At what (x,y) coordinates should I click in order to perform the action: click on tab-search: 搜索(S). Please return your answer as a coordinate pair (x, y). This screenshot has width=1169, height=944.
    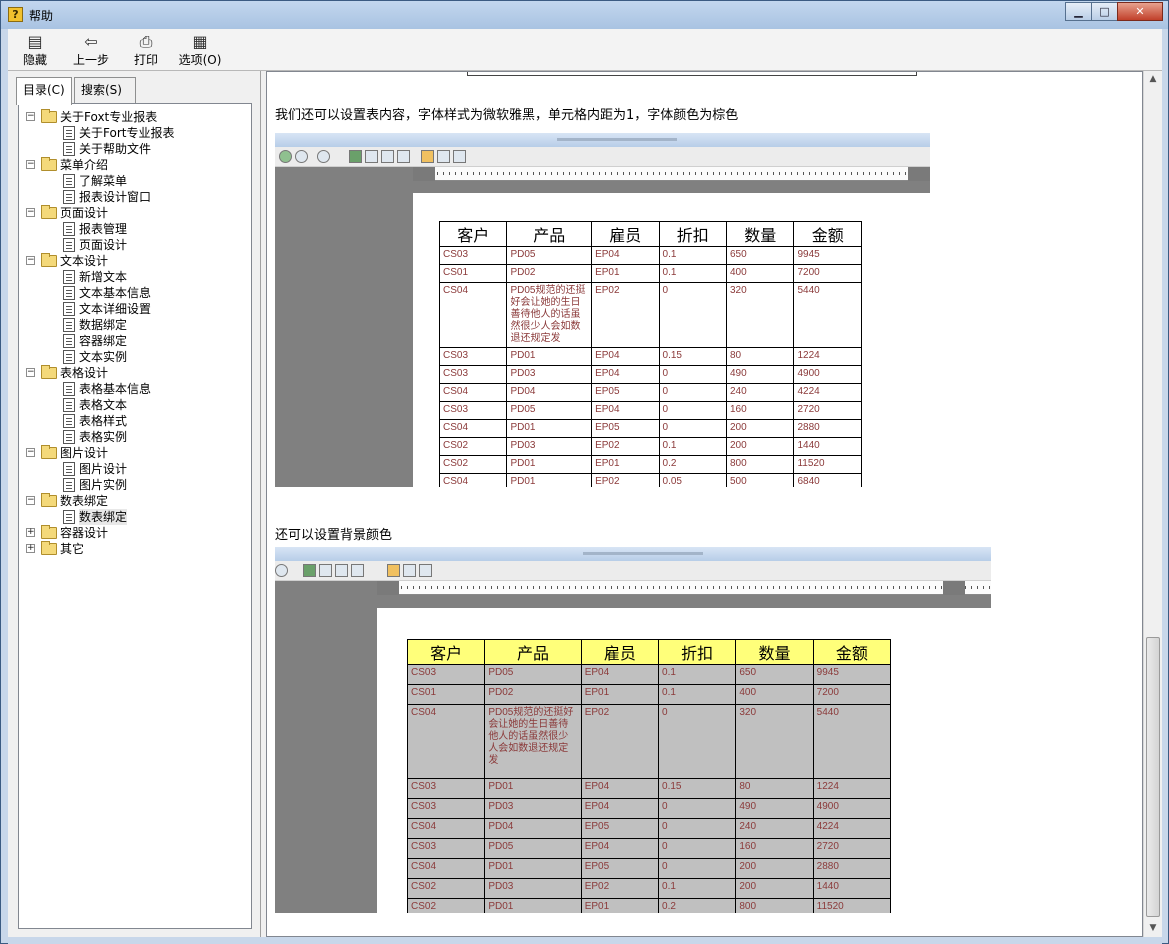
    Looking at the image, I should click on (105, 90).